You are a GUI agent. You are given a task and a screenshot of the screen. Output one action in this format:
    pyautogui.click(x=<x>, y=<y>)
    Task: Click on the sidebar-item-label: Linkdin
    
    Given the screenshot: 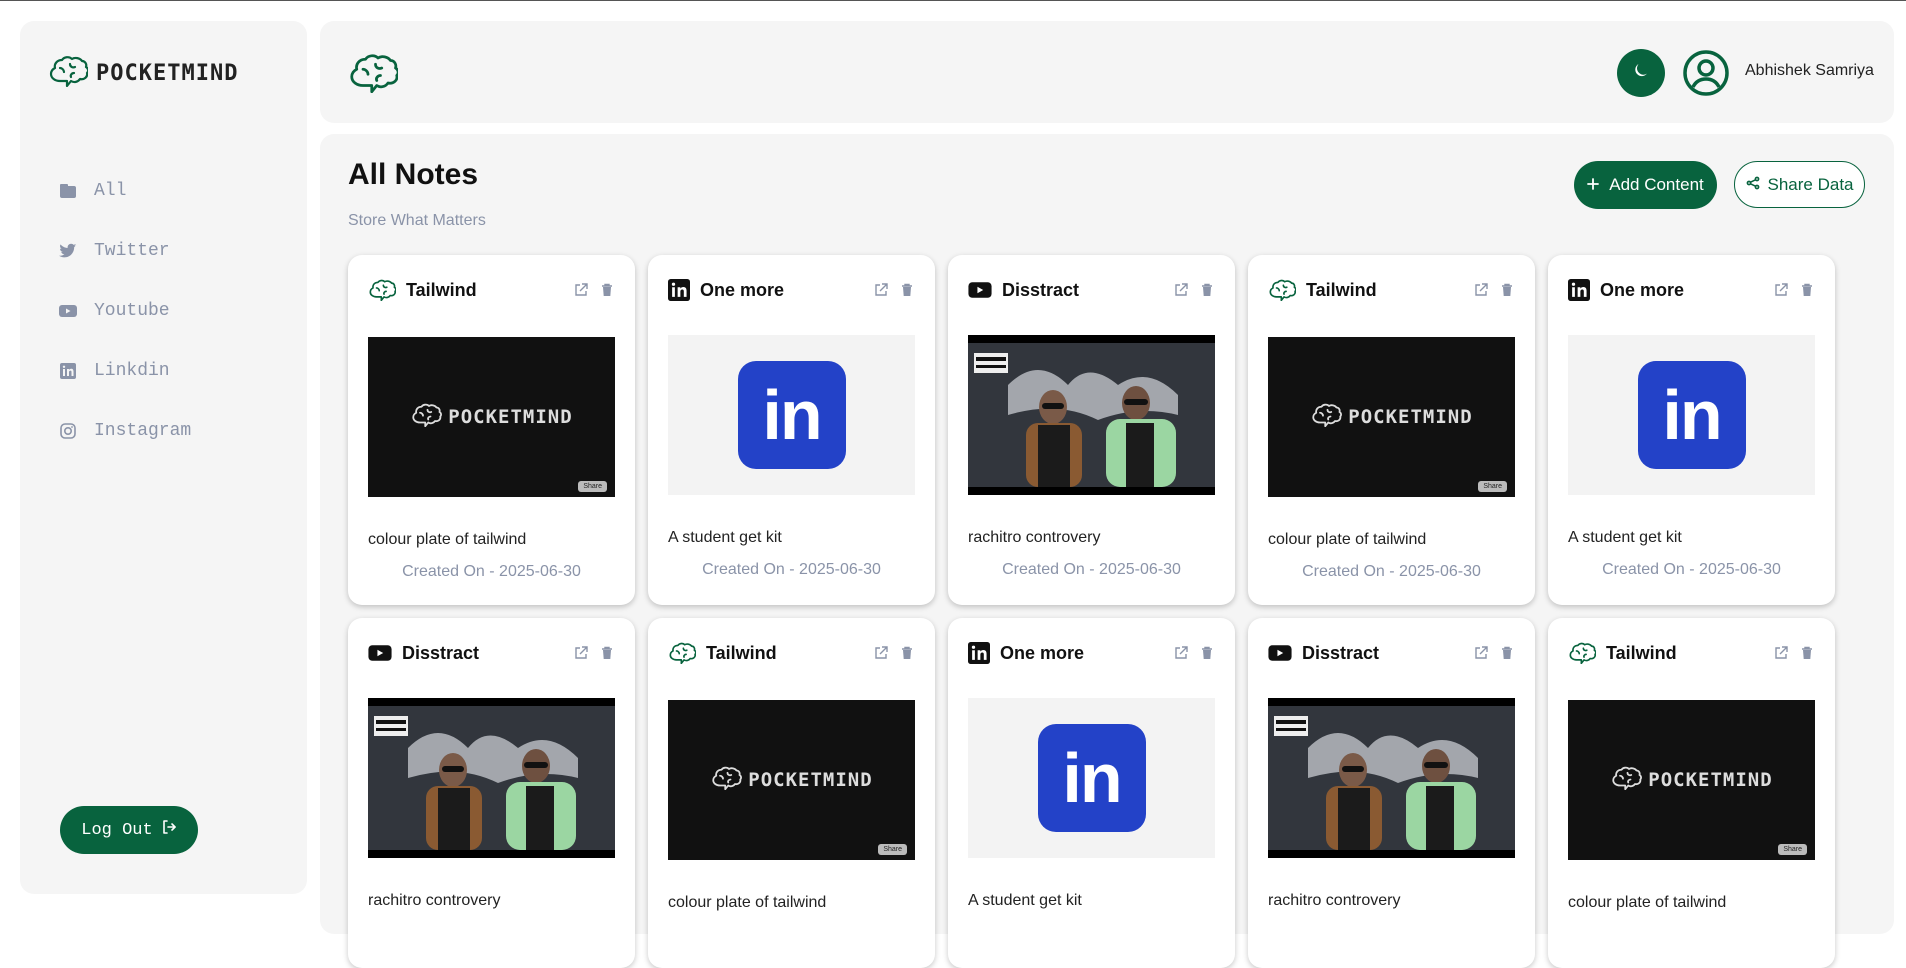 What is the action you would take?
    pyautogui.click(x=132, y=371)
    